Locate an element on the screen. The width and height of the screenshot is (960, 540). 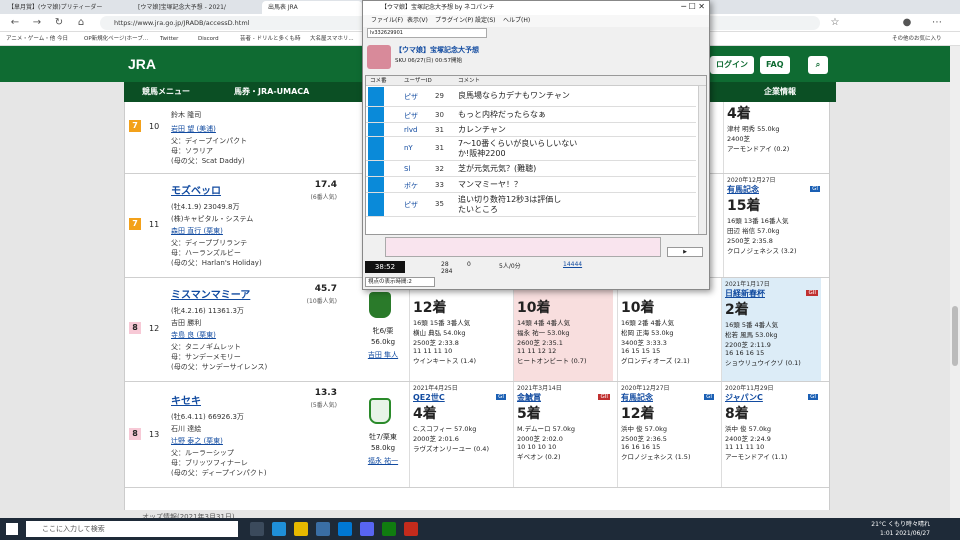
owner: 吉田 勝利 is located at coordinates (186, 323).